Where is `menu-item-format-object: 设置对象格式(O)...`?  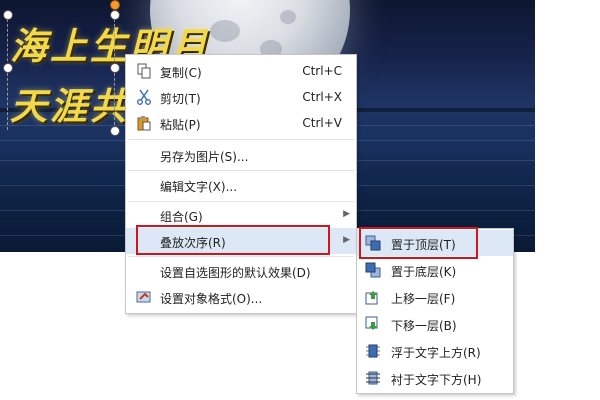
menu-item-format-object: 设置对象格式(O)... is located at coordinates (241, 297).